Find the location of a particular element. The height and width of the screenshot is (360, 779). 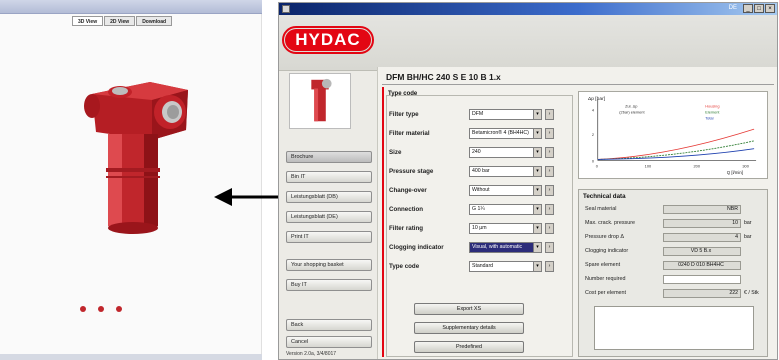

supplementary-details-button: Supplementary details is located at coordinates (469, 328).